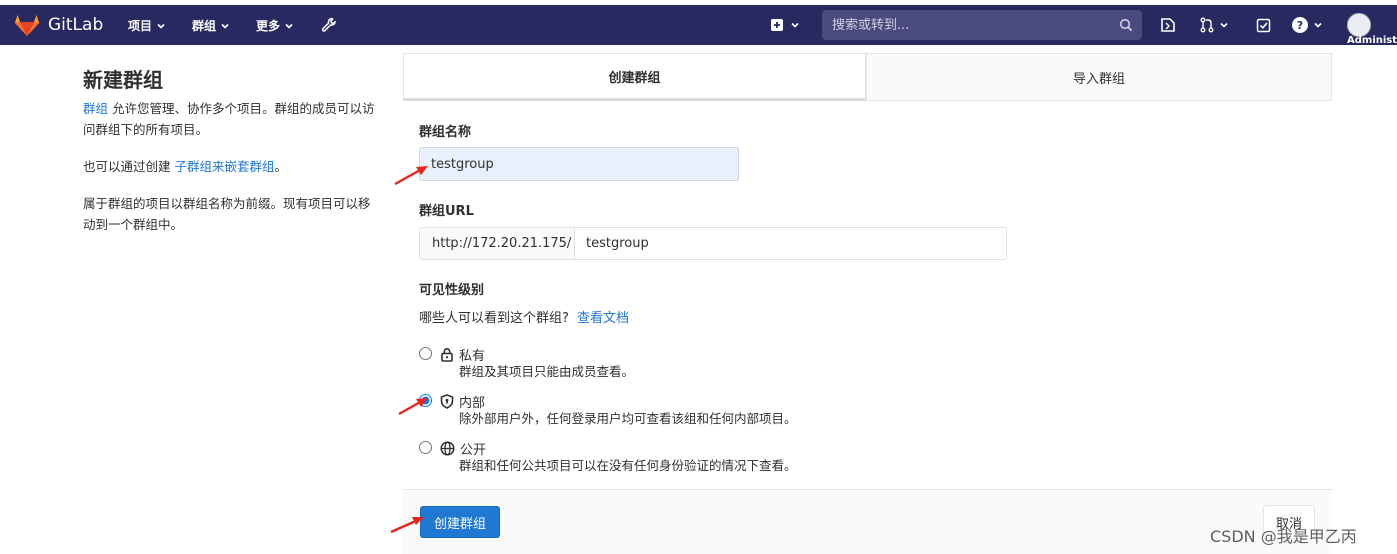  I want to click on group-tabs: 创建群组 导入群组, so click(867, 77).